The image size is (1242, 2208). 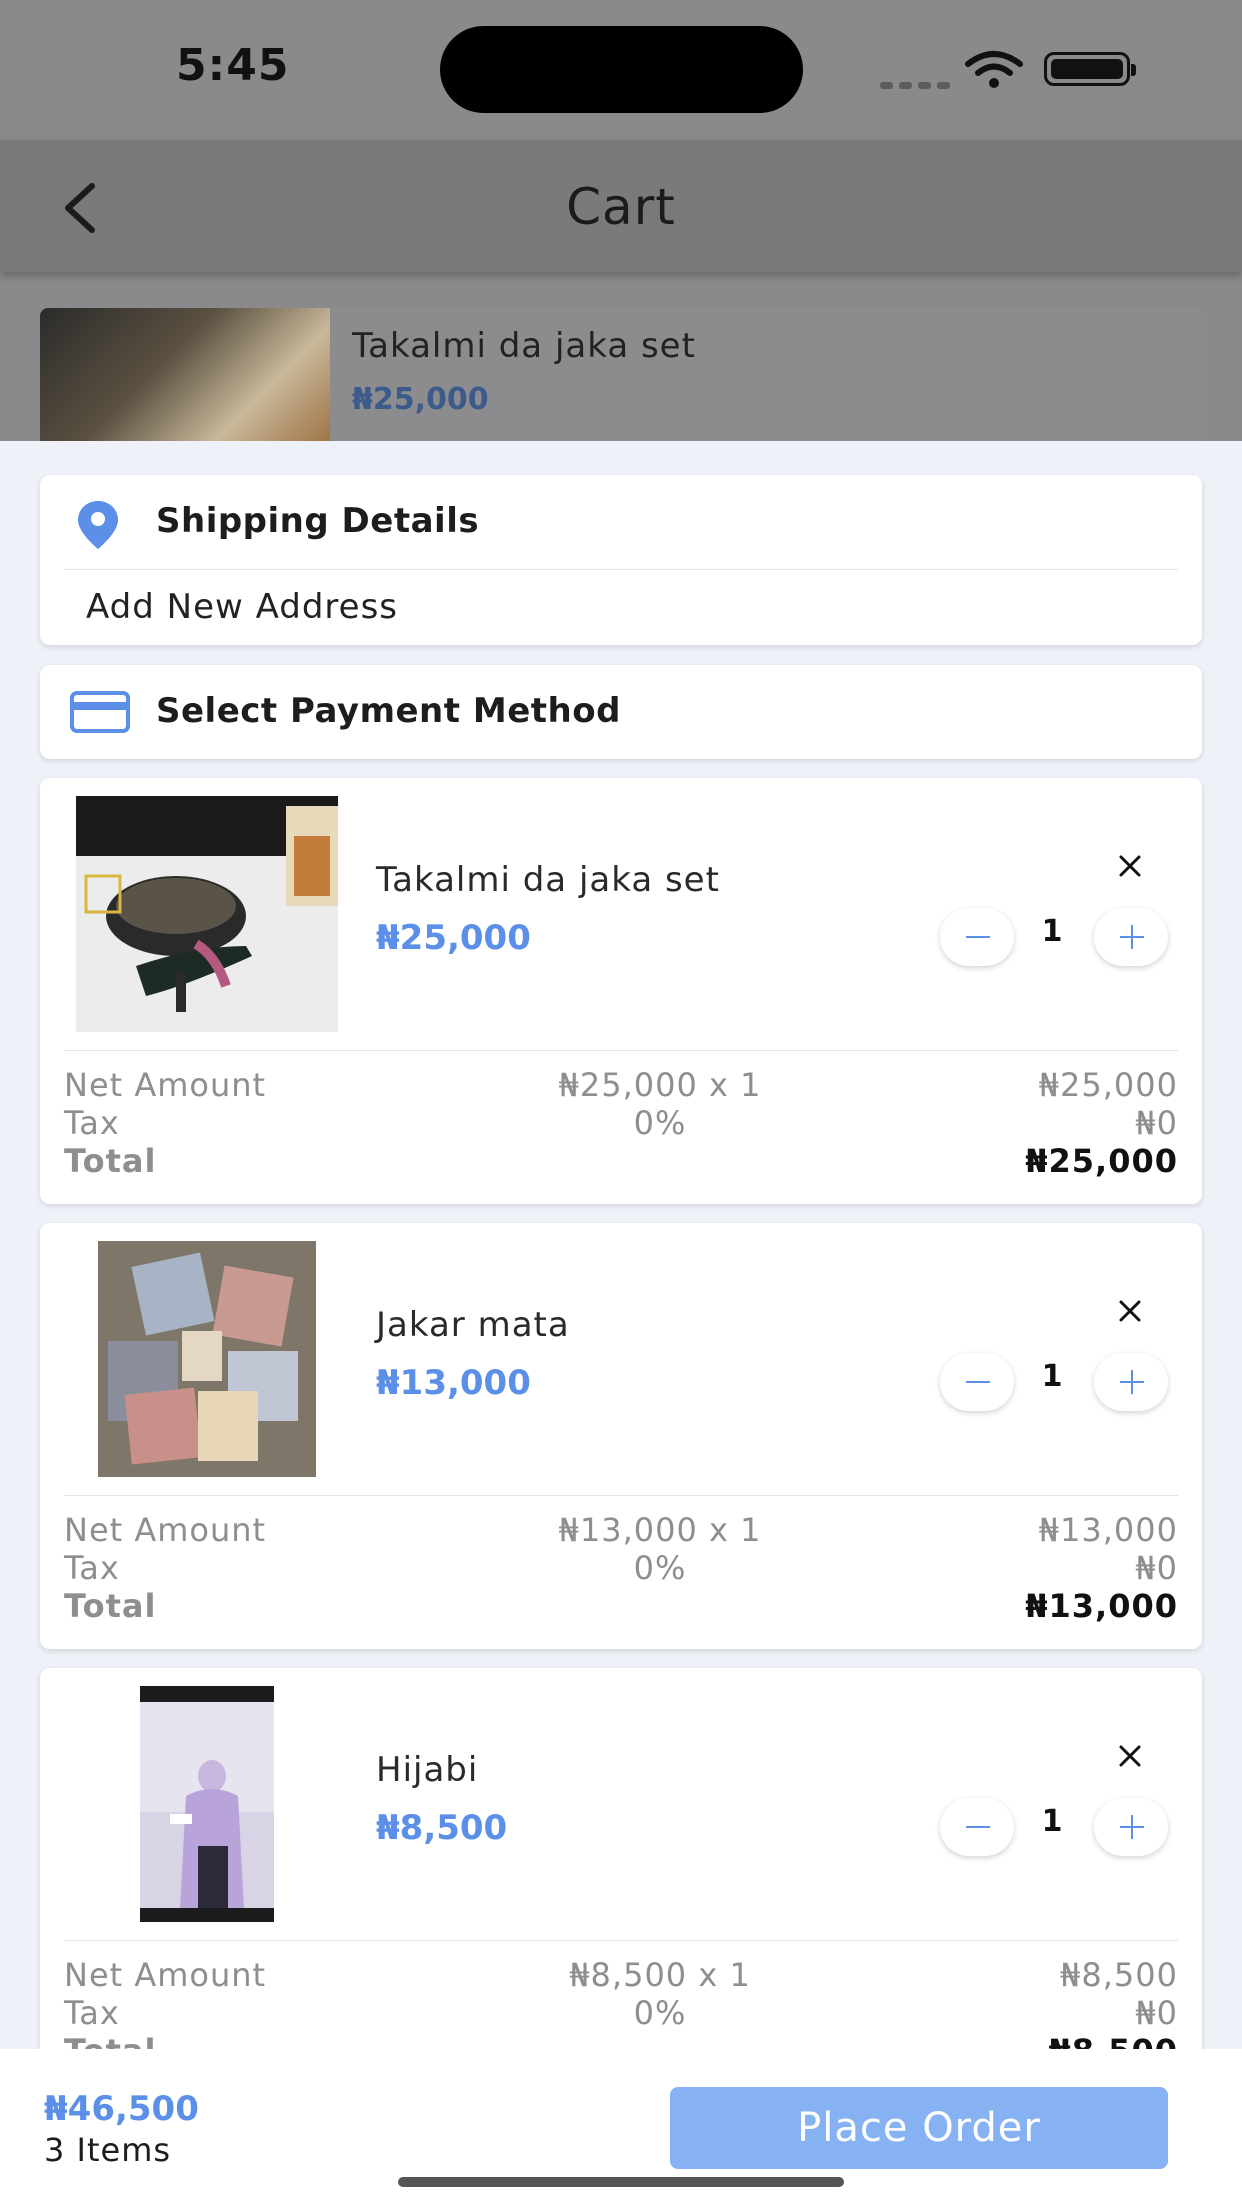 I want to click on payment-method-card: Select Payment Method, so click(x=621, y=712).